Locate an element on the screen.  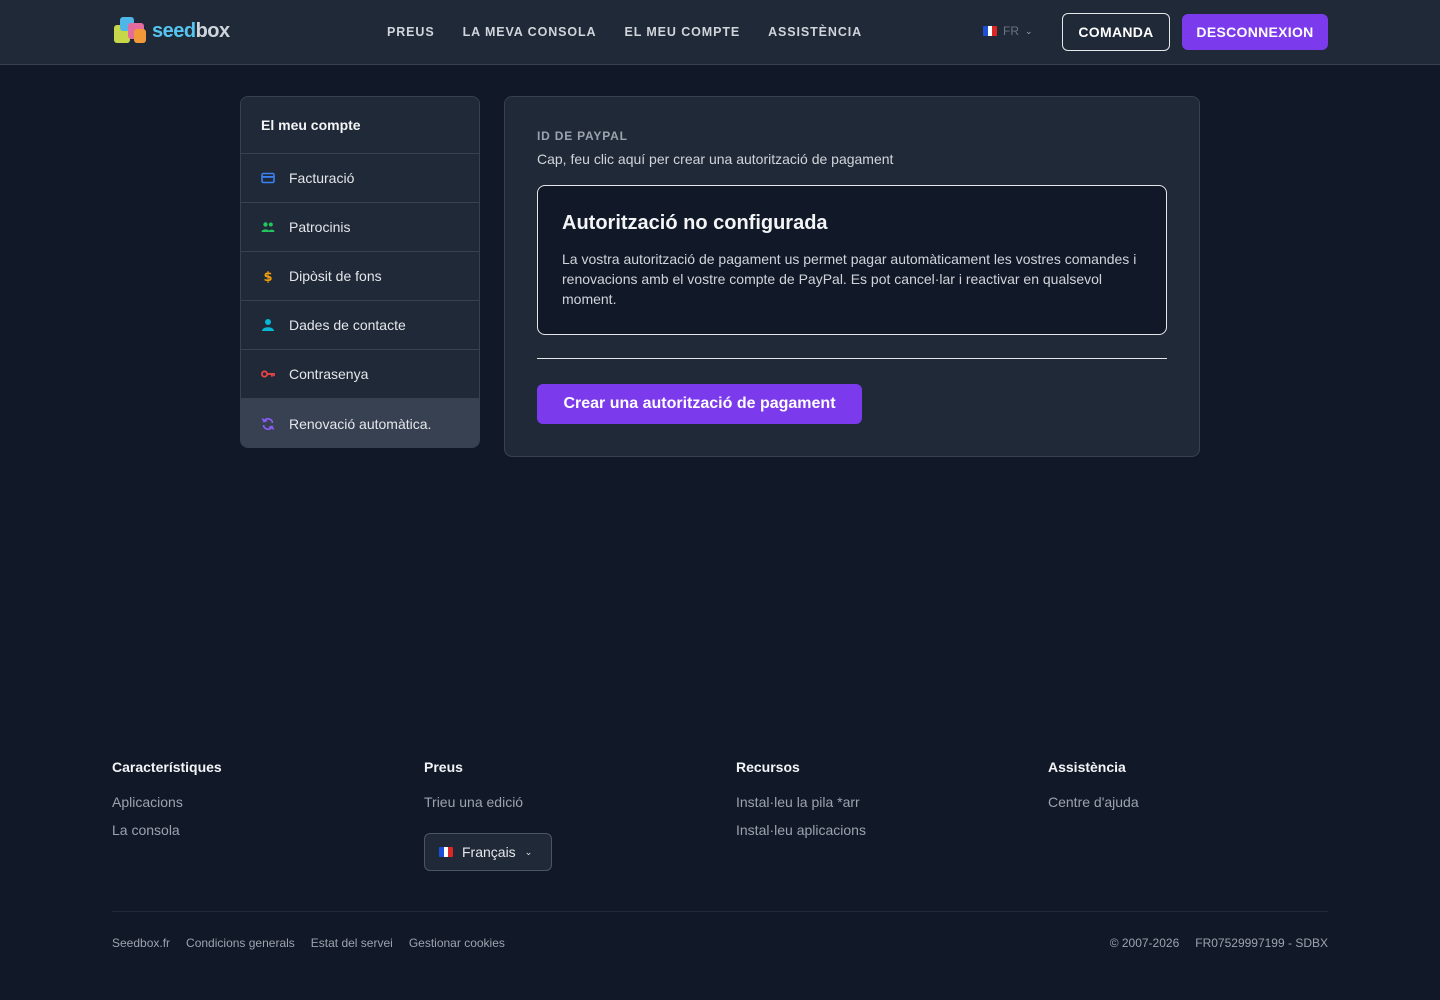
create-authorization-button: Crear una autorització de pagament is located at coordinates (699, 404).